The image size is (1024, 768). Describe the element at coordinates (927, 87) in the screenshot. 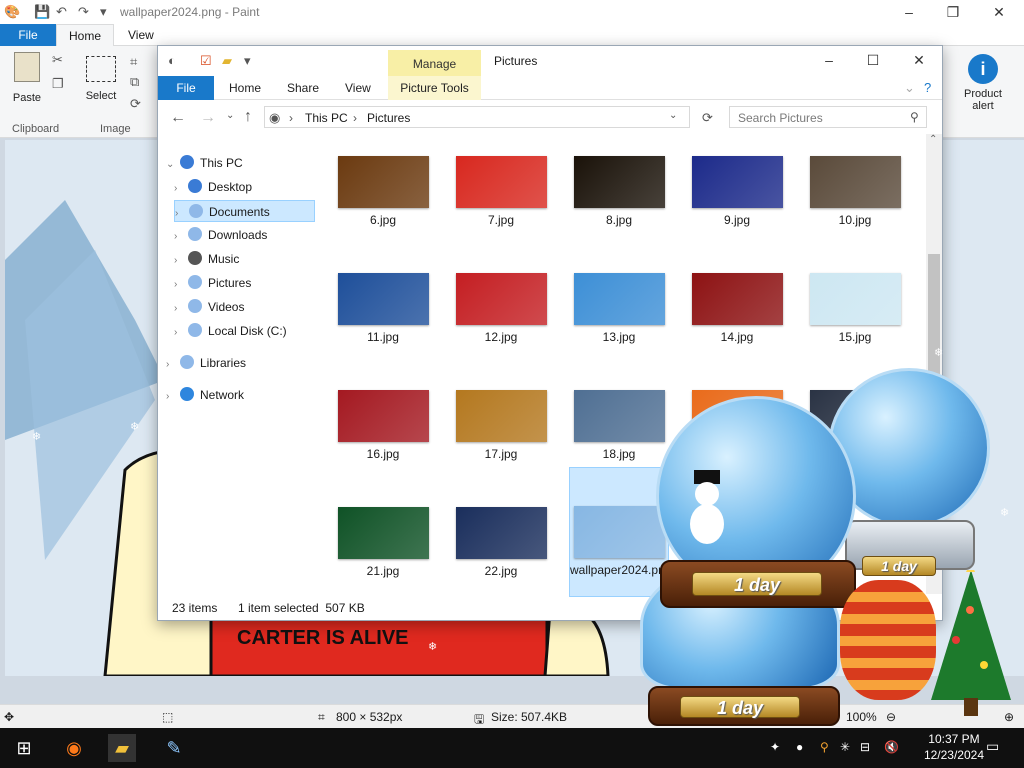

I see `explorer-help-icon: ?` at that location.